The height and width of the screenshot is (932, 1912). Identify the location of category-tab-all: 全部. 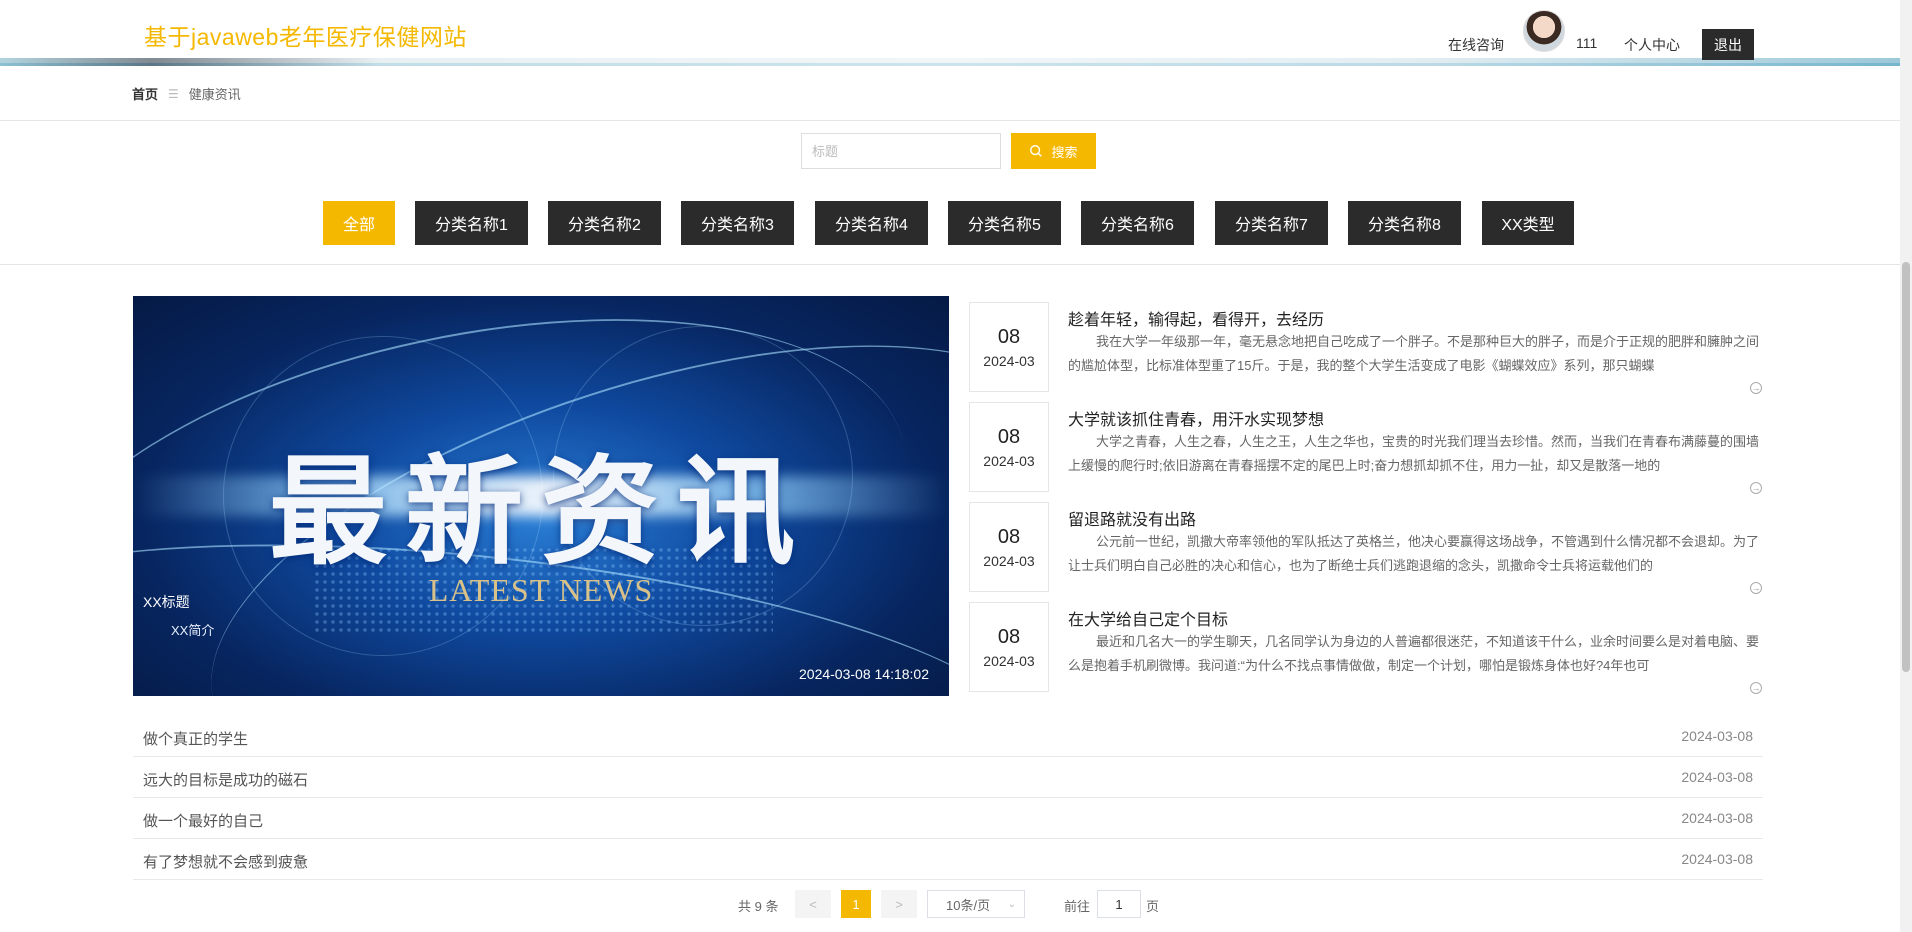
(359, 223).